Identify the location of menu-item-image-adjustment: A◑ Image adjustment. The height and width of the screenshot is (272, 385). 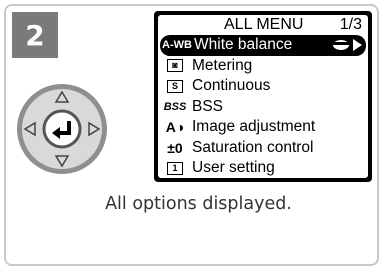
(263, 127).